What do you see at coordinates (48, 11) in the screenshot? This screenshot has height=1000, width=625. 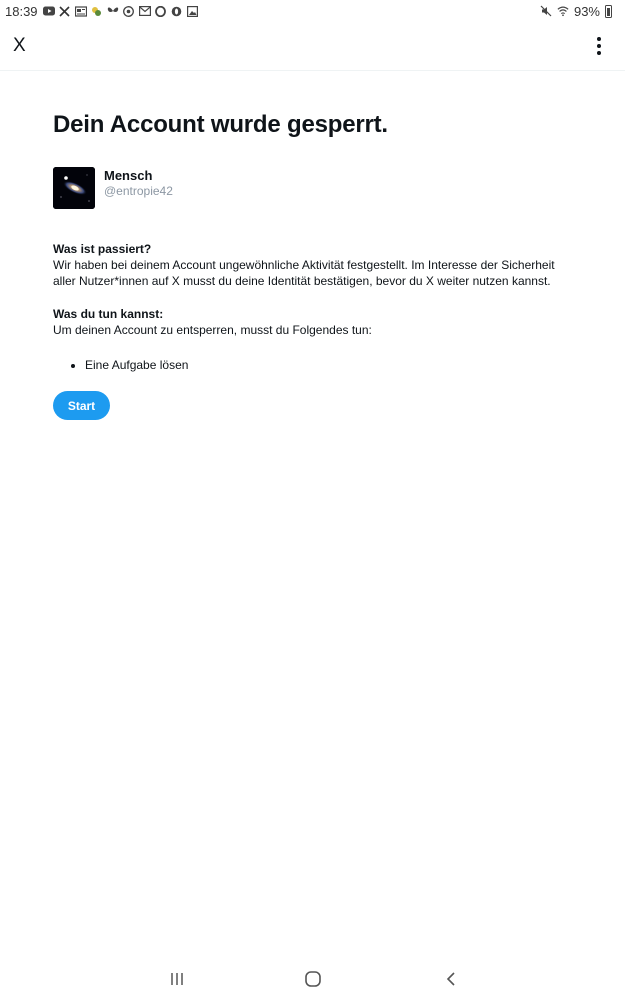 I see `youtube-icon` at bounding box center [48, 11].